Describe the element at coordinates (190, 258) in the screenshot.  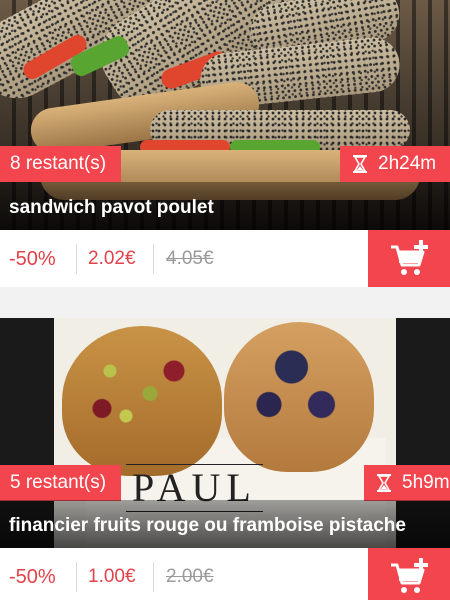
I see `original-price: 4.05€` at that location.